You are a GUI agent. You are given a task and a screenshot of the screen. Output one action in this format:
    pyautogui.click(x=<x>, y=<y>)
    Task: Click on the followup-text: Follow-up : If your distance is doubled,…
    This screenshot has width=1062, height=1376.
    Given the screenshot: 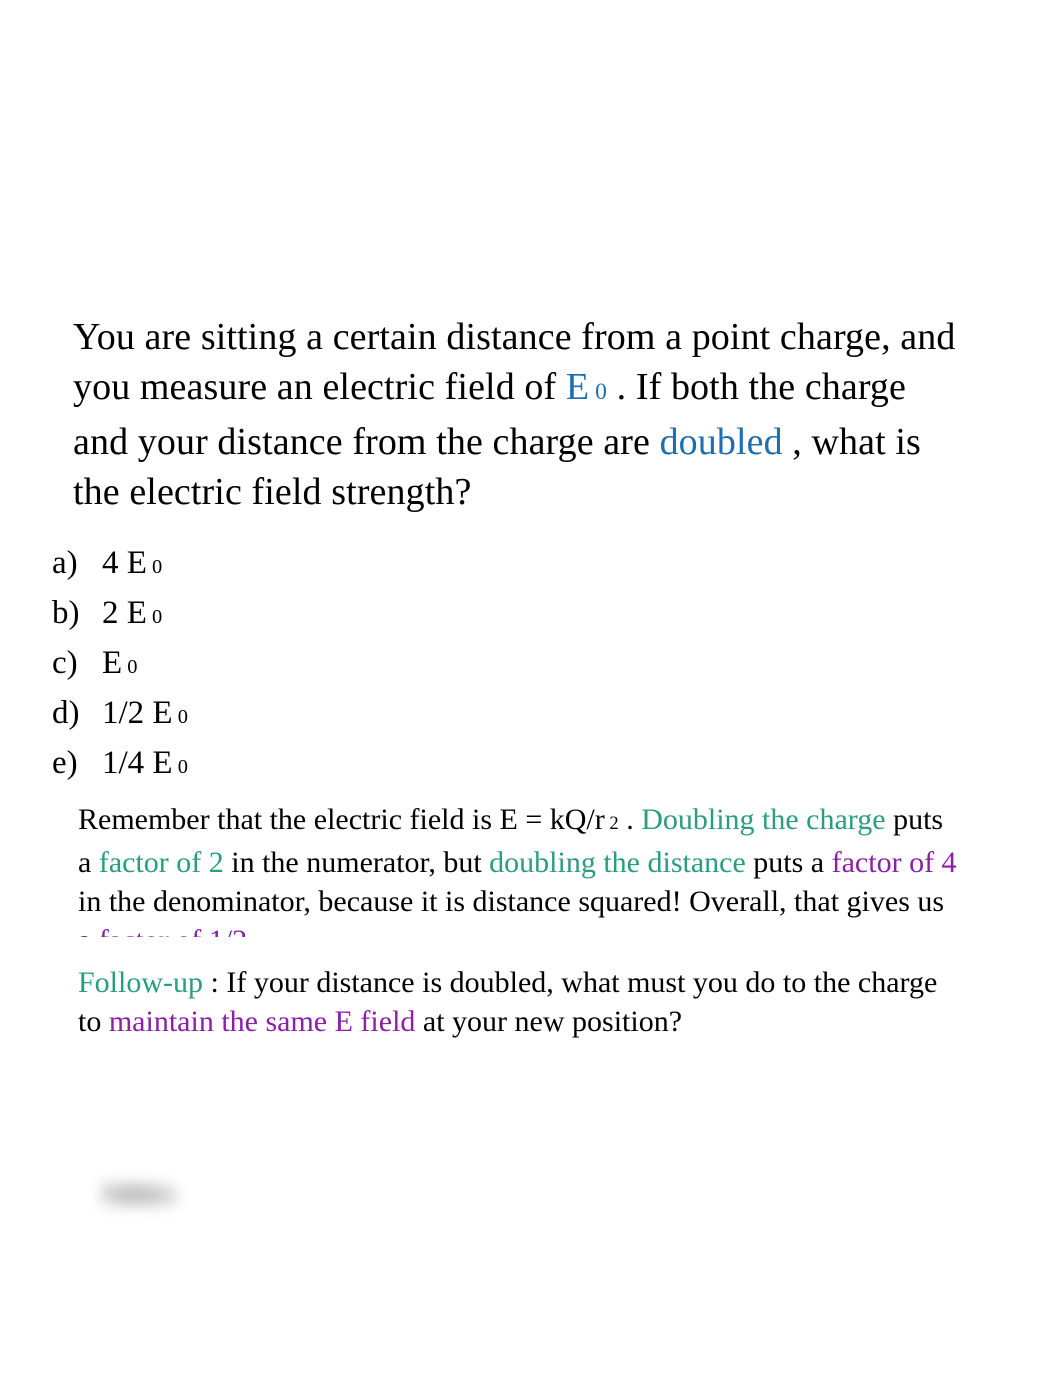 What is the action you would take?
    pyautogui.click(x=518, y=1002)
    